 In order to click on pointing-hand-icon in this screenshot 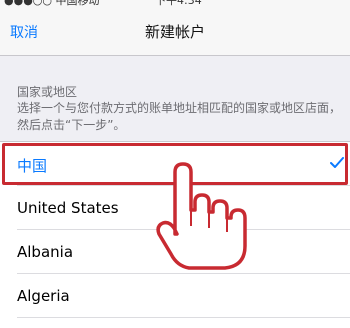, I will do `click(201, 216)`.